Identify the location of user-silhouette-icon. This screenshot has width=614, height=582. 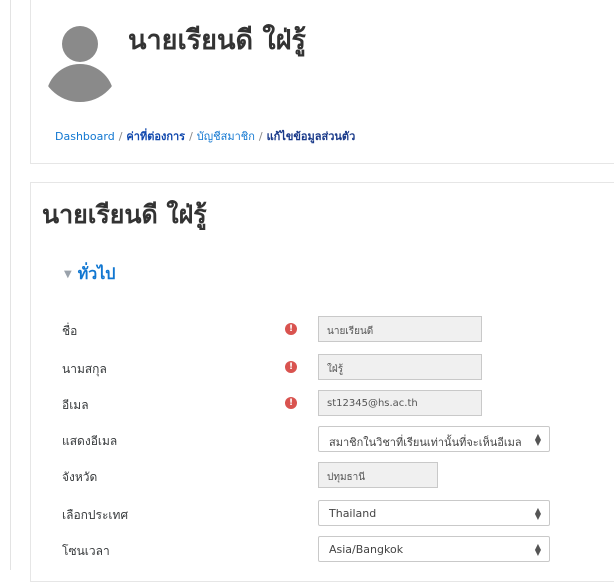
(80, 44).